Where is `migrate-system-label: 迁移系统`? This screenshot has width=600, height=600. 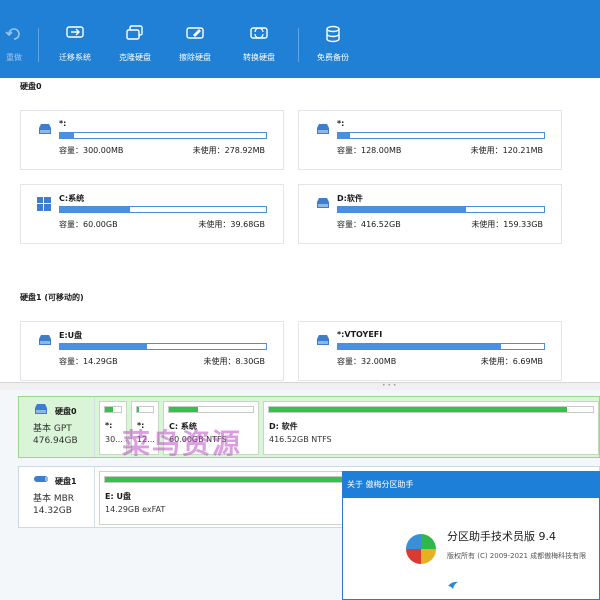 migrate-system-label: 迁移系统 is located at coordinates (75, 57).